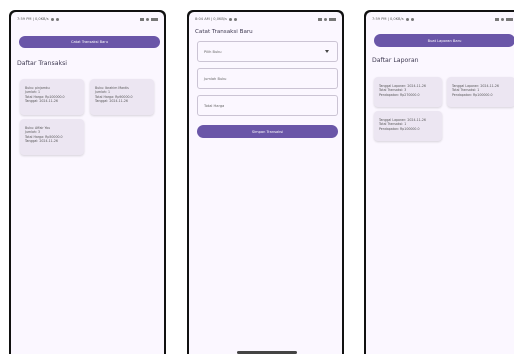 The width and height of the screenshot is (514, 354). What do you see at coordinates (224, 32) in the screenshot?
I see `page-title: Catat Transaksi Baru` at bounding box center [224, 32].